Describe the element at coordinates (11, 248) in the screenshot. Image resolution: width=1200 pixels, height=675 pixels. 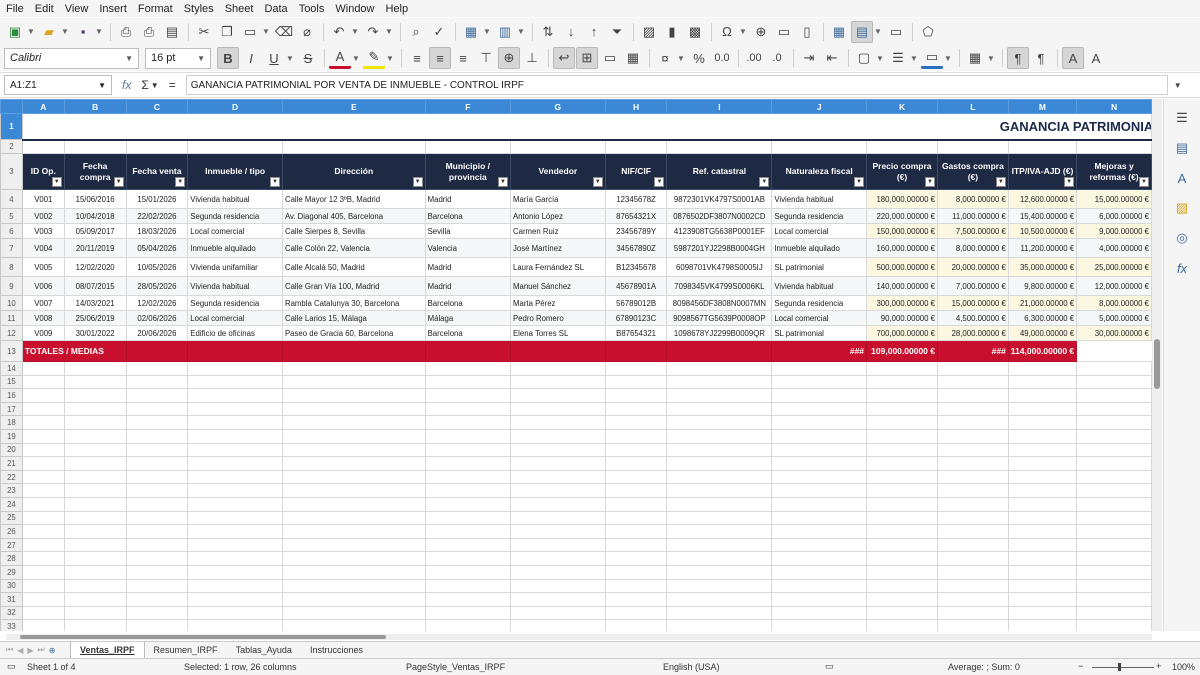
I see `row-header: 7` at that location.